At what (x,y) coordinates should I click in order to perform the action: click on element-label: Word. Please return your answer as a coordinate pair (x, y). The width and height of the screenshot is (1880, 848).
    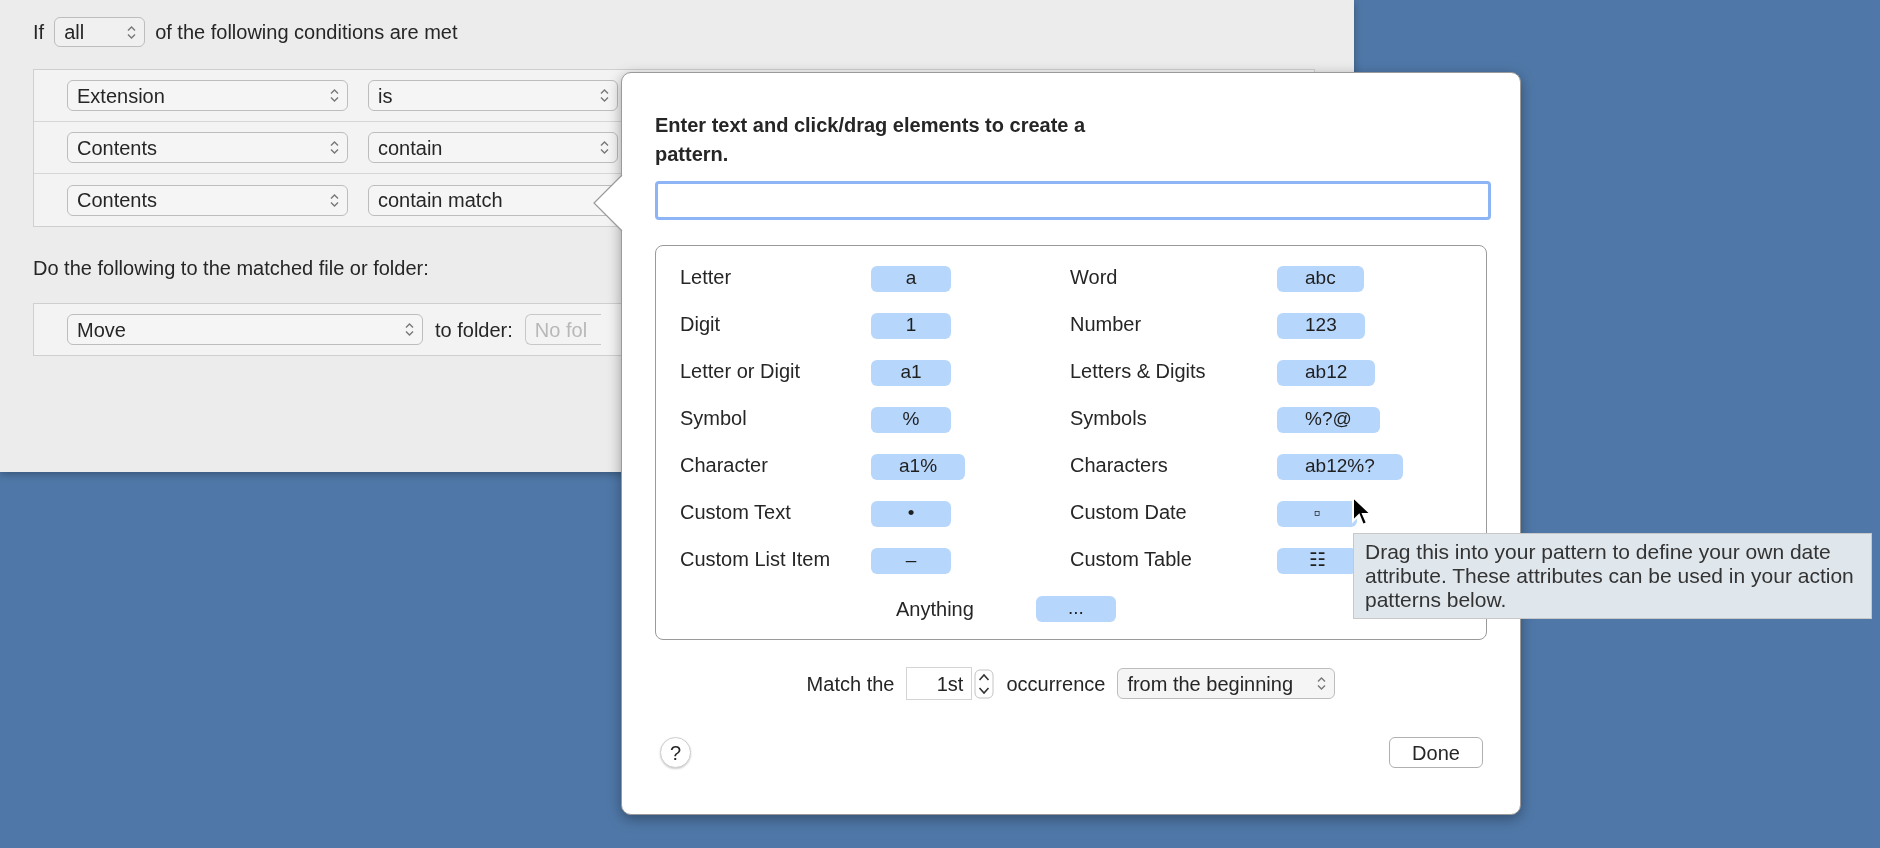
    Looking at the image, I should click on (1094, 277).